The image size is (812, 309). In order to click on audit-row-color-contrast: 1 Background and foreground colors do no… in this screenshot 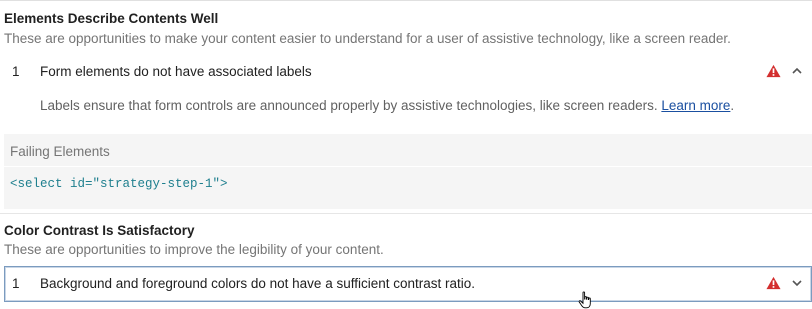, I will do `click(408, 284)`.